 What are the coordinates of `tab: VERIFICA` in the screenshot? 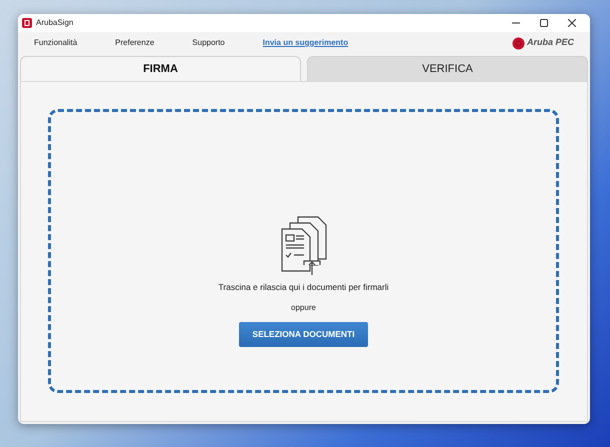 It's located at (447, 68).